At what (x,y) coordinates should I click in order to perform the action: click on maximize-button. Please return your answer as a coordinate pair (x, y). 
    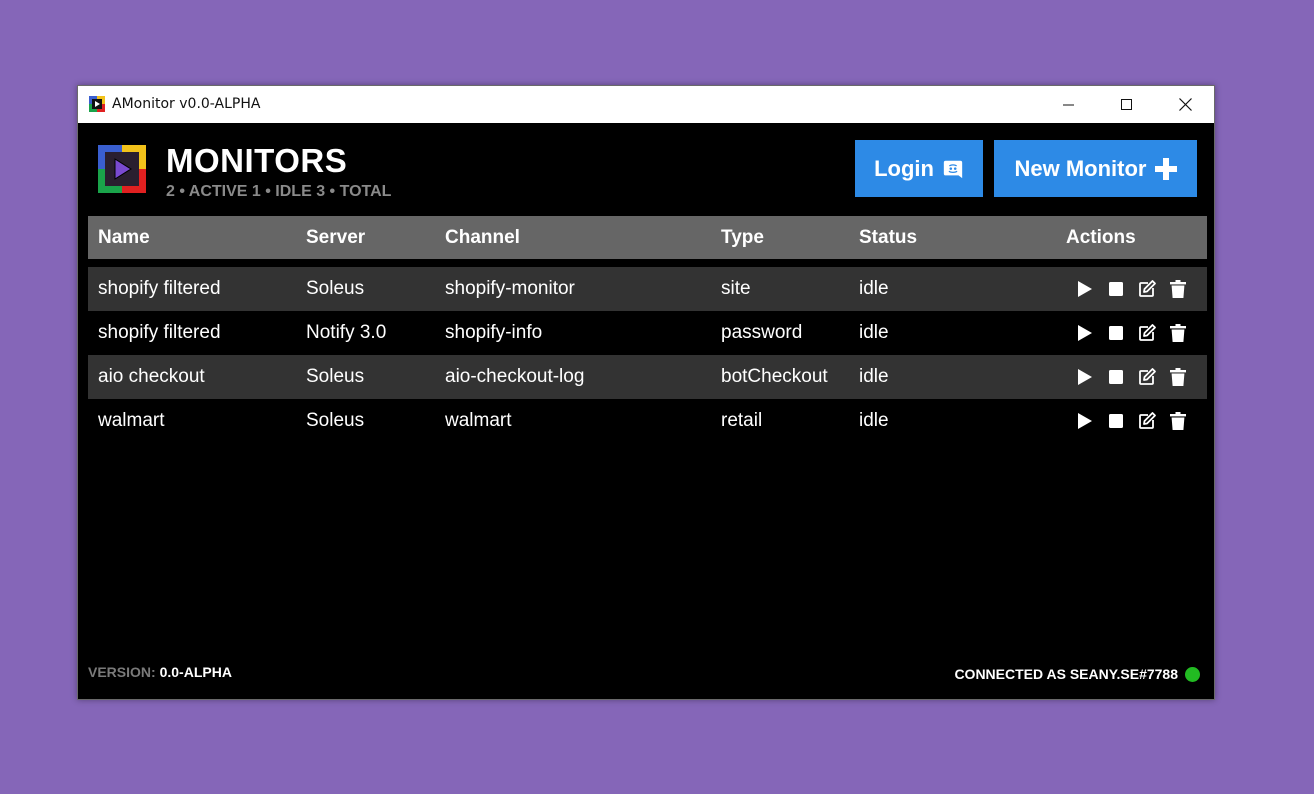
    Looking at the image, I should click on (1127, 104).